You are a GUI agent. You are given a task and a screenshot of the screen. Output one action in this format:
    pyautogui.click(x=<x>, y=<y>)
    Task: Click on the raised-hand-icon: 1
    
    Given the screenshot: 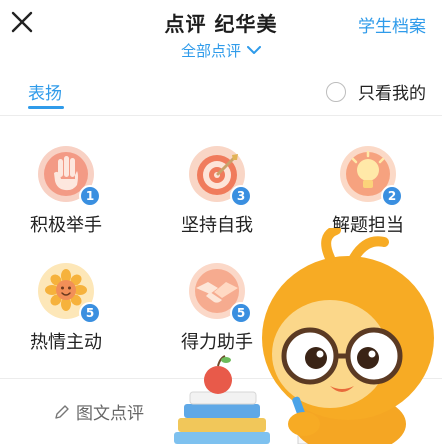 What is the action you would take?
    pyautogui.click(x=69, y=176)
    